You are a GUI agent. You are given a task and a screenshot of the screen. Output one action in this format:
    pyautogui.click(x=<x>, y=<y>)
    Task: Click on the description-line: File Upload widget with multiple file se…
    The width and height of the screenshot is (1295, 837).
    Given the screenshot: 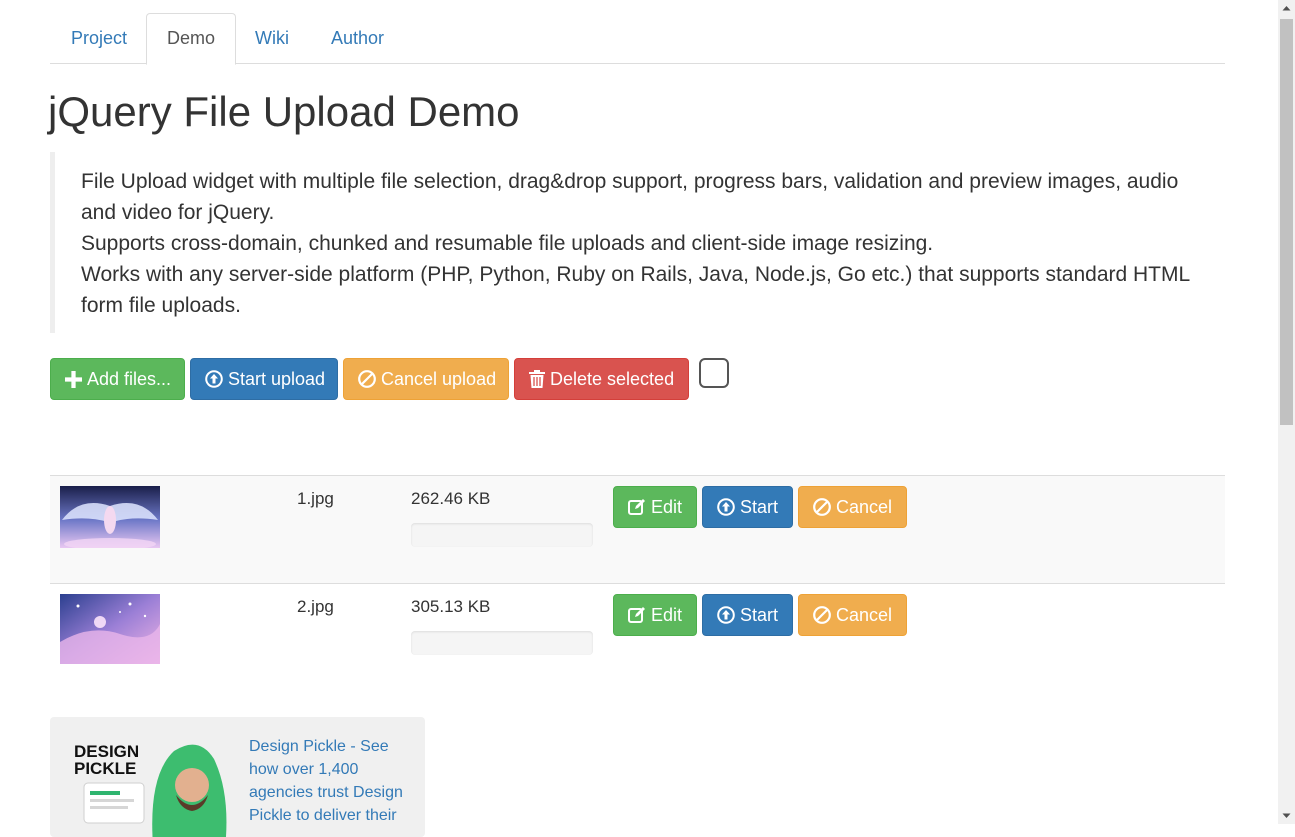 What is the action you would take?
    pyautogui.click(x=630, y=197)
    